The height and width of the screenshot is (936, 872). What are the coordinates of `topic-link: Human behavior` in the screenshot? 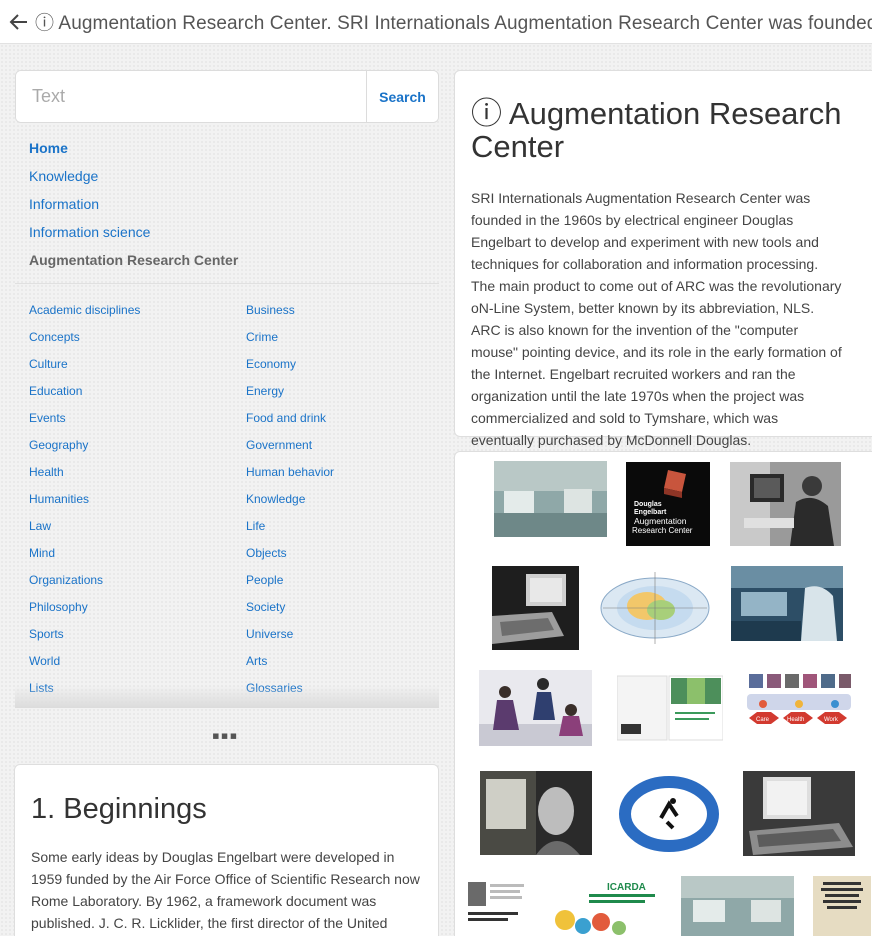 It's located at (342, 473).